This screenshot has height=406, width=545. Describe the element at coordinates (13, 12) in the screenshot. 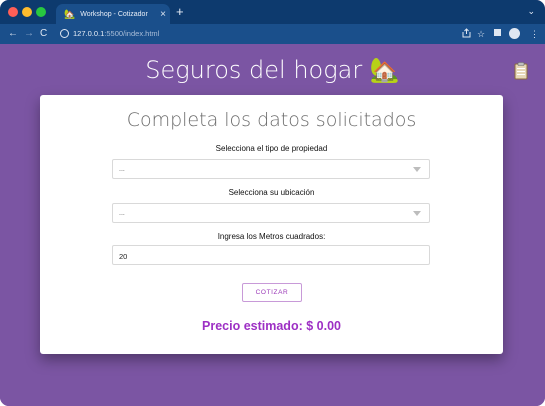

I see `close-window-button` at that location.